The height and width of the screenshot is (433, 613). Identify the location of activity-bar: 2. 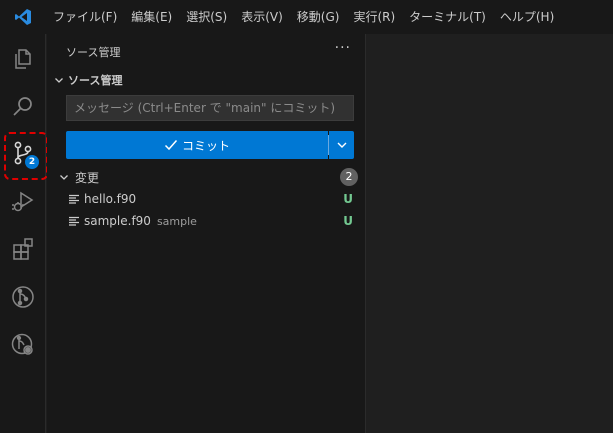
(24, 233).